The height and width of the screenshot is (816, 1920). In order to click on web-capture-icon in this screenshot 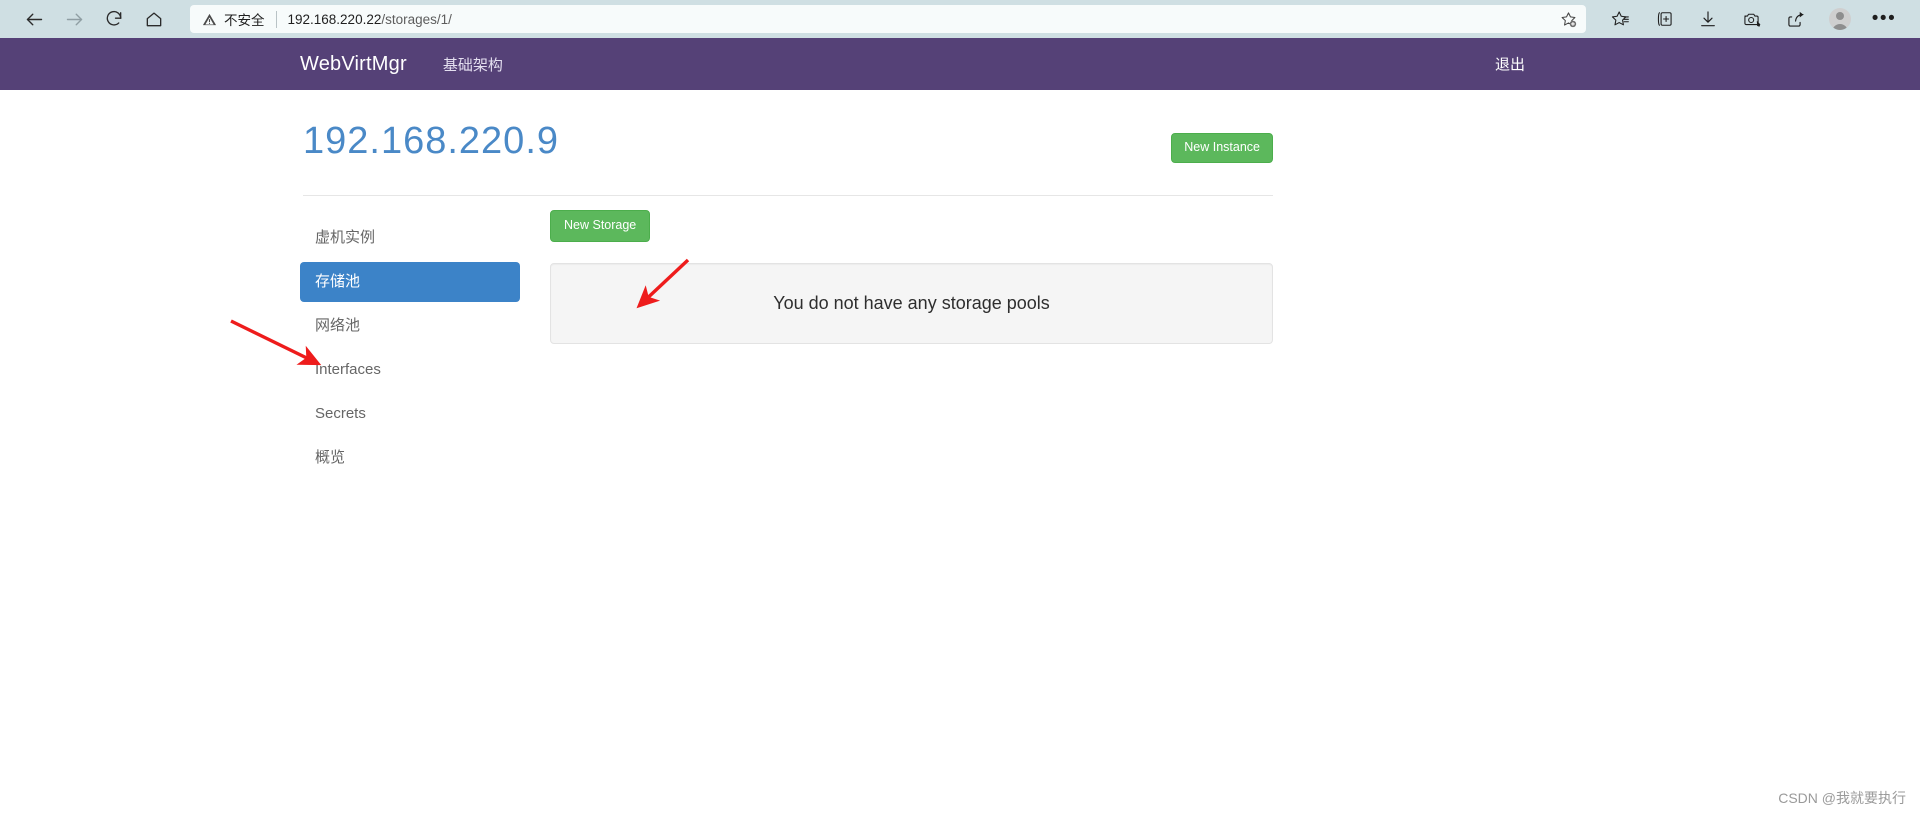, I will do `click(1752, 19)`.